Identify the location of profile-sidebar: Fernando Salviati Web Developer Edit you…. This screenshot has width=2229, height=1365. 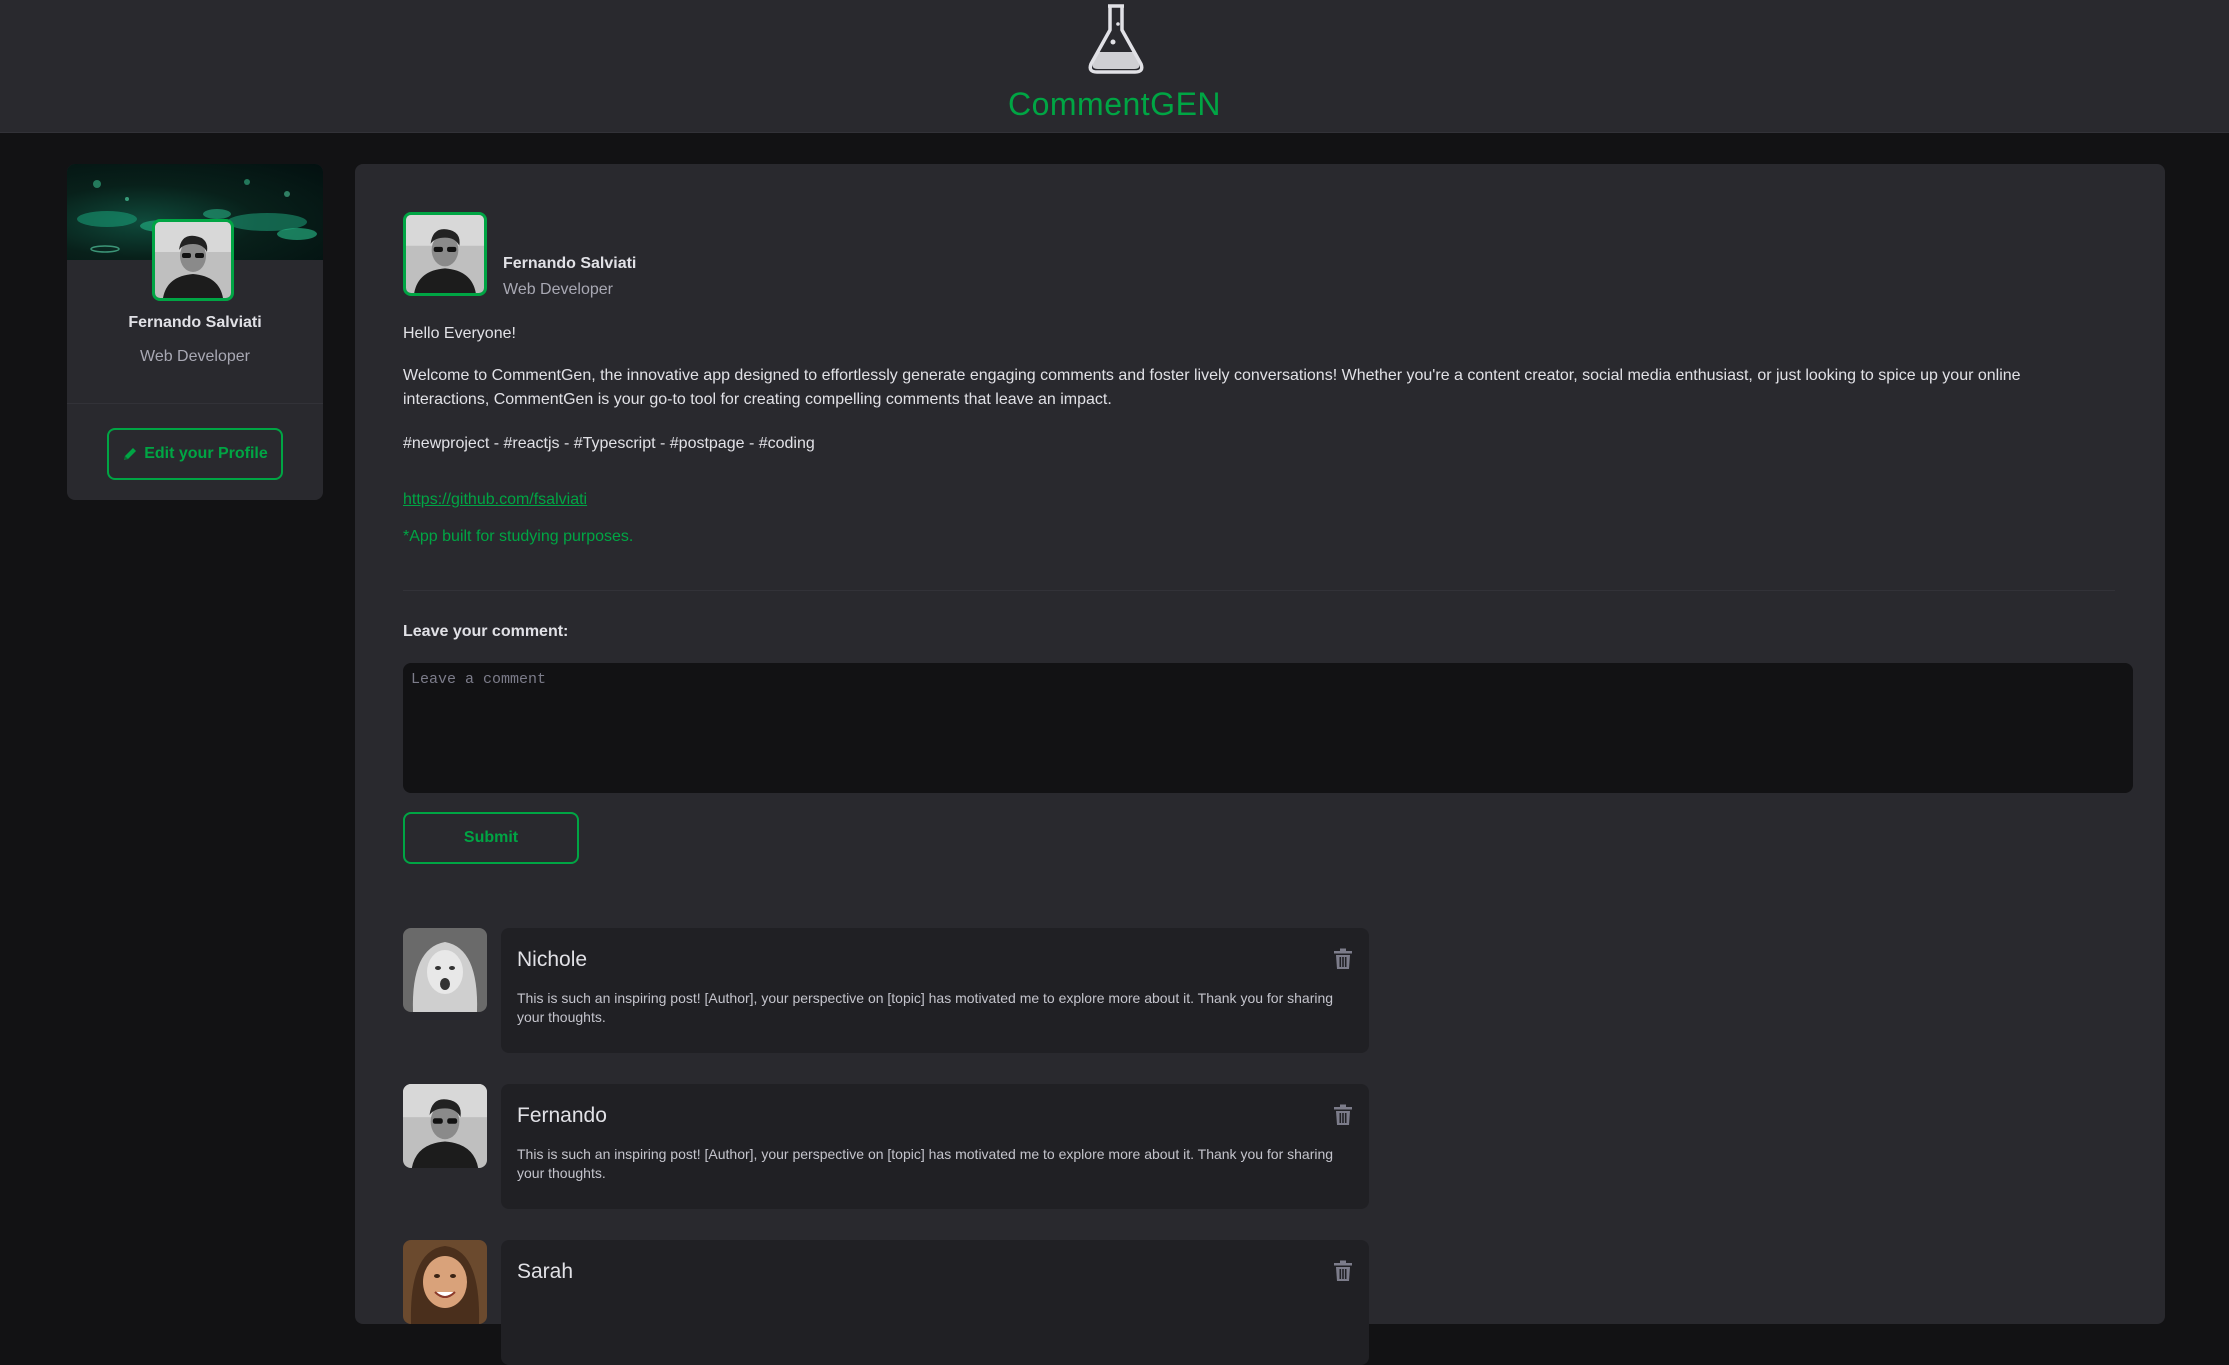
(195, 332).